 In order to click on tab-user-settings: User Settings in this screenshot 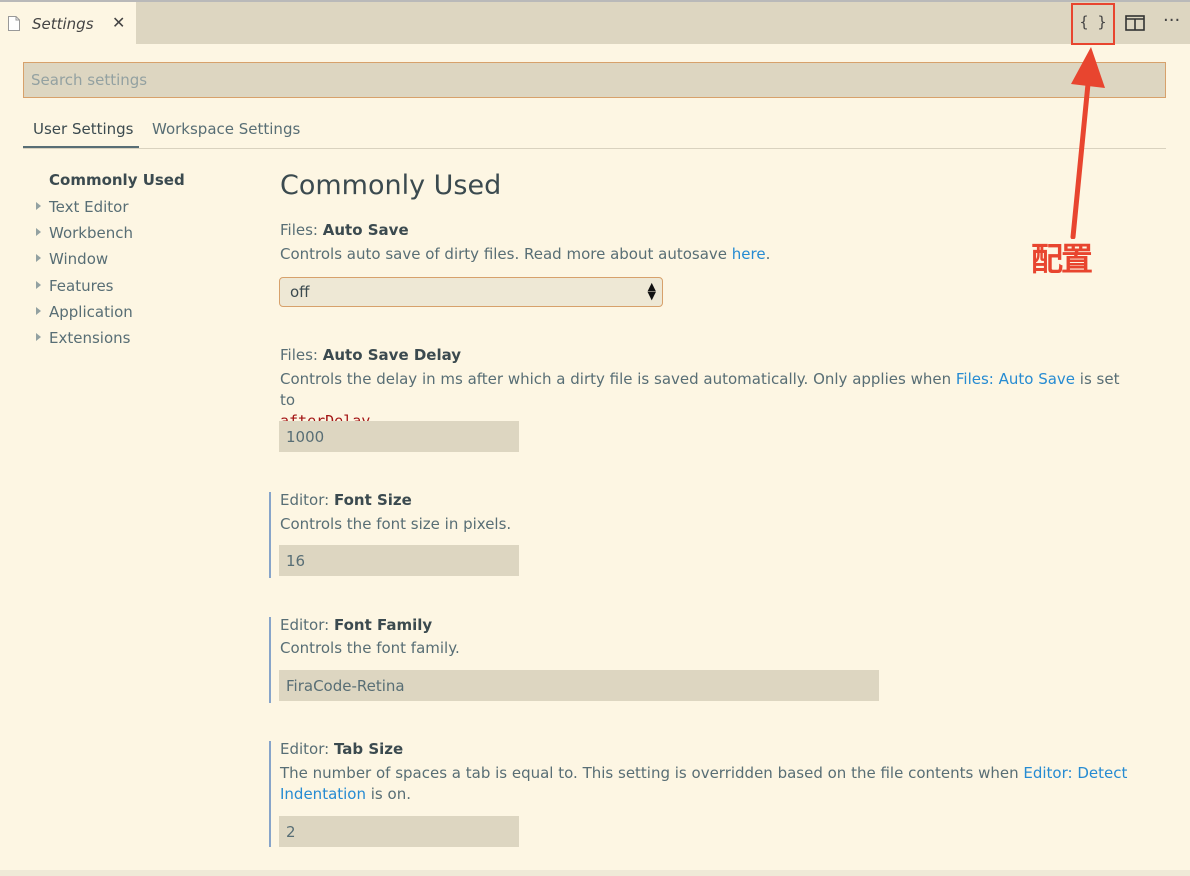, I will do `click(83, 129)`.